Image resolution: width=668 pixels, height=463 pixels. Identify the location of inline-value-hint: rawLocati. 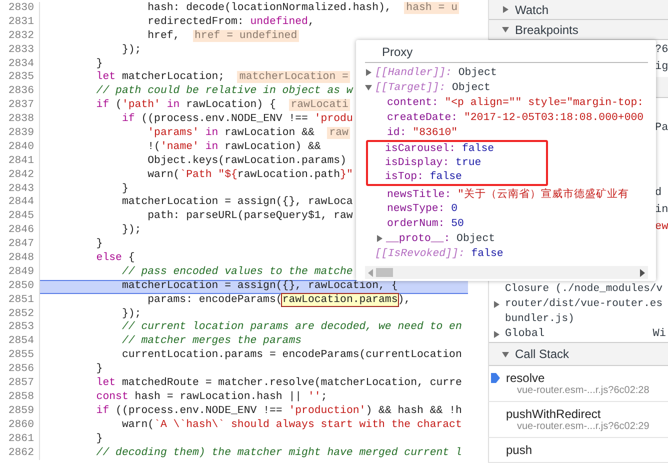
(319, 105).